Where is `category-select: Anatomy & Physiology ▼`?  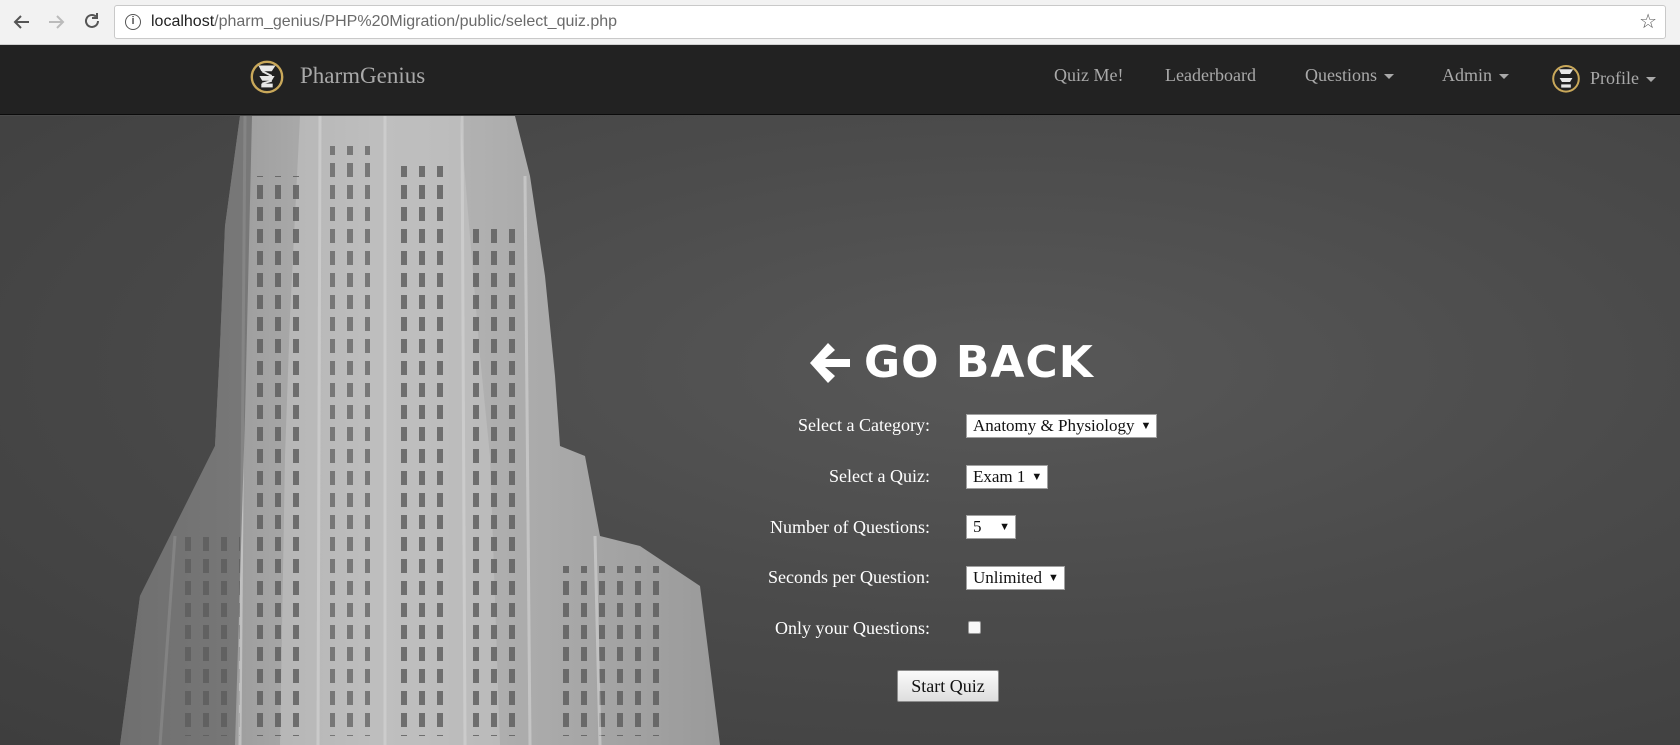 category-select: Anatomy & Physiology ▼ is located at coordinates (1062, 426).